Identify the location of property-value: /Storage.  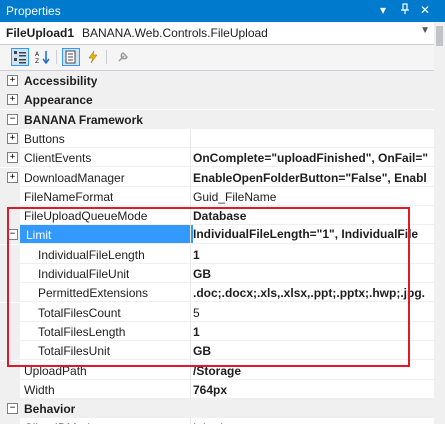
(313, 371).